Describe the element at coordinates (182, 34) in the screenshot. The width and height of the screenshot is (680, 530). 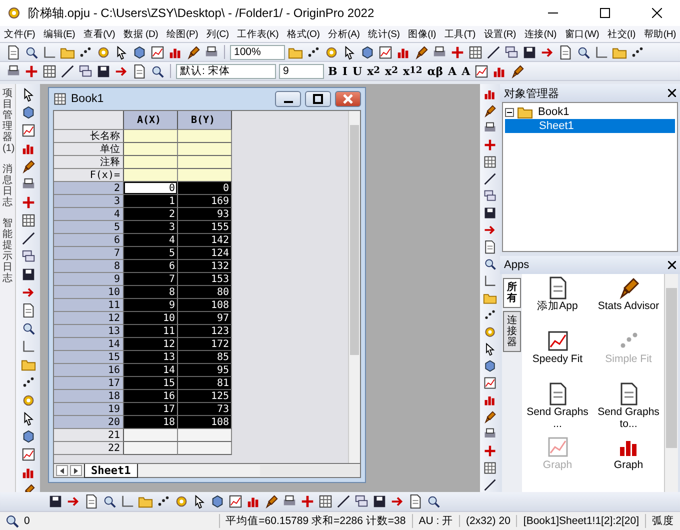
I see `menu-item: 绘图(P)` at that location.